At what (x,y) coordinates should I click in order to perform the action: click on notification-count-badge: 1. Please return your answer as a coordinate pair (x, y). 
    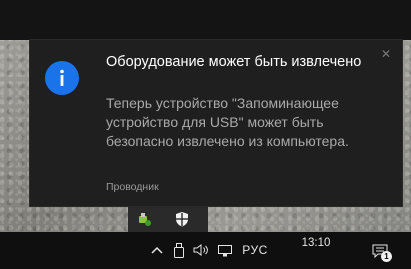
    Looking at the image, I should click on (386, 256).